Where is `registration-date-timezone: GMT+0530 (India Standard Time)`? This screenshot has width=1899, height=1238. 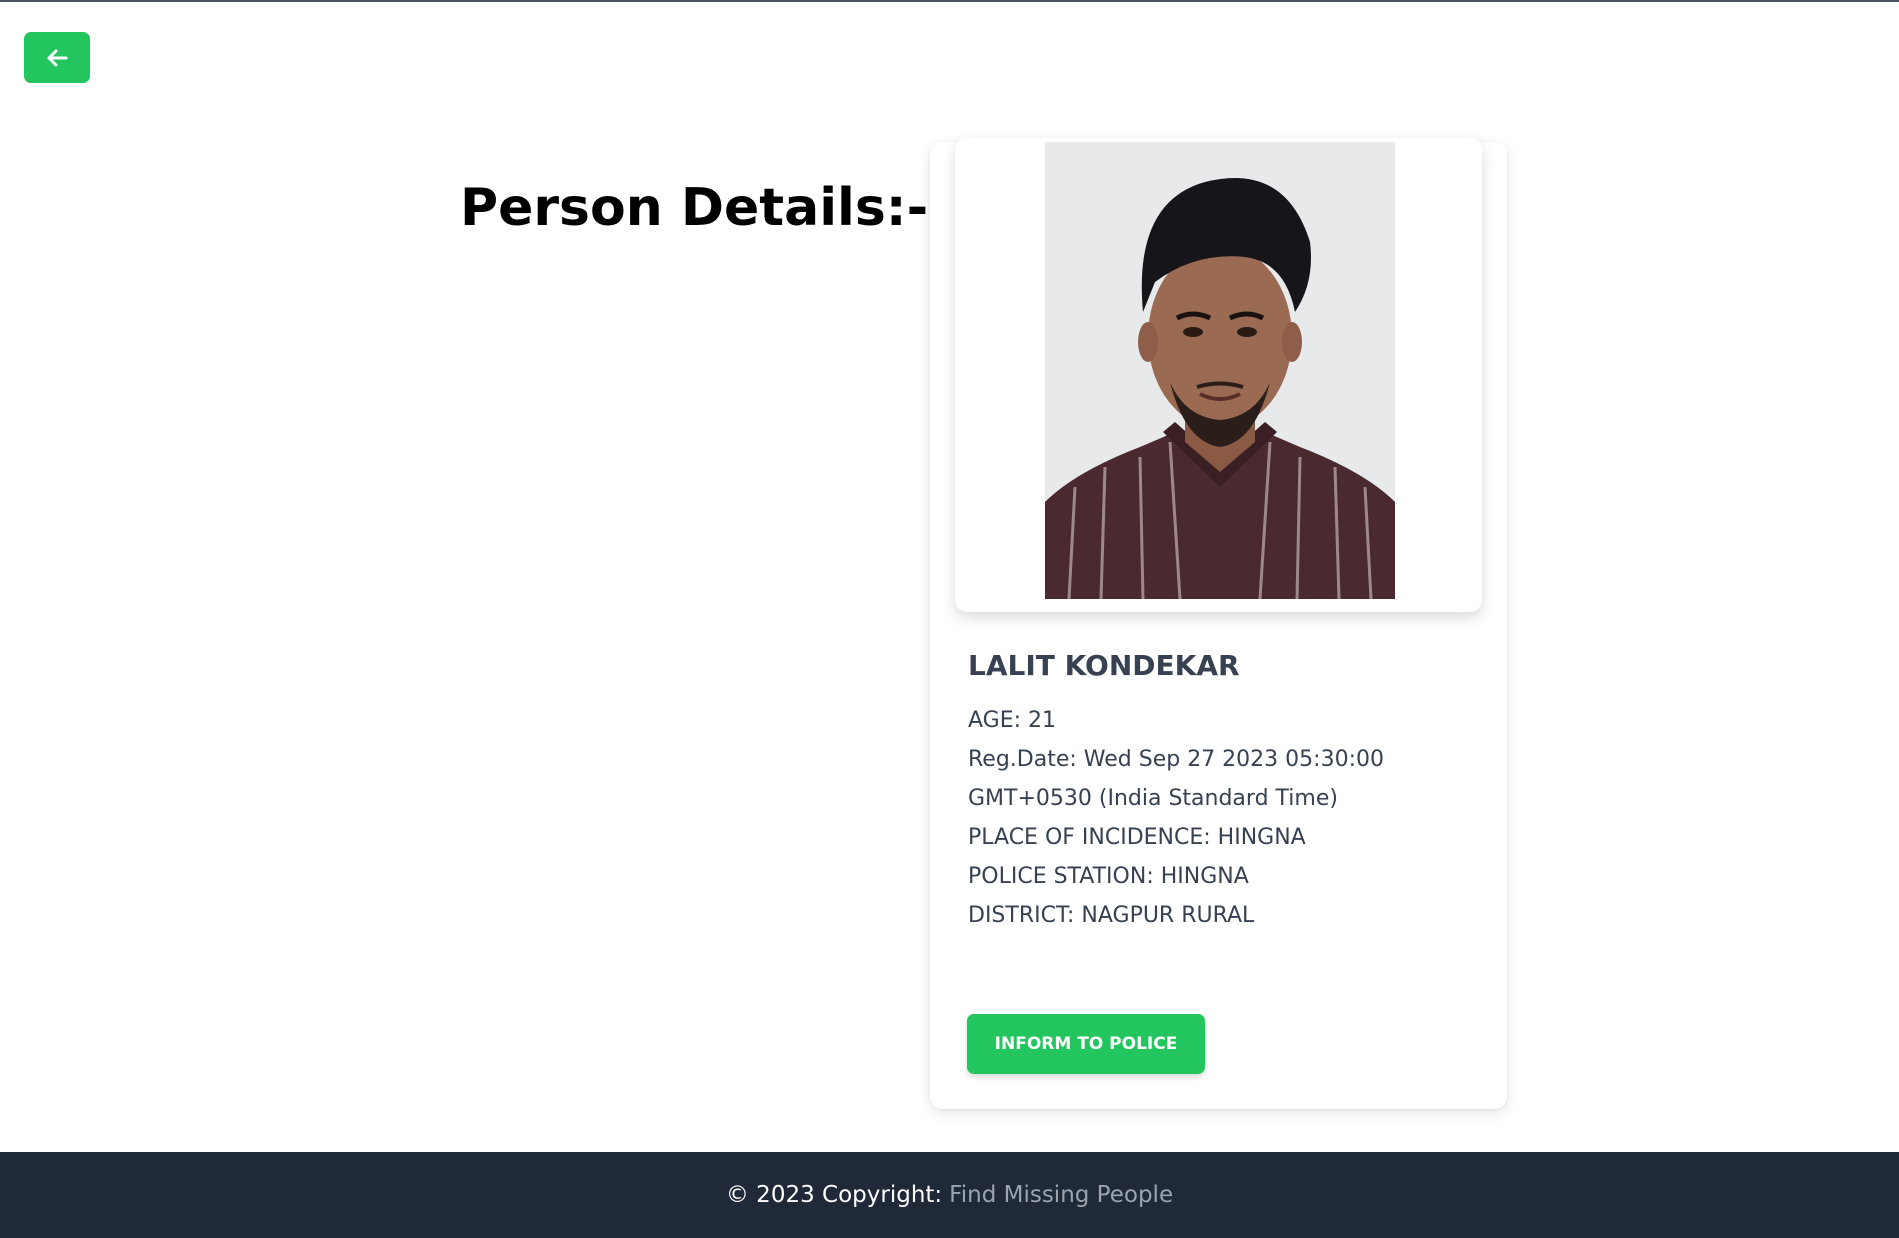
registration-date-timezone: GMT+0530 (India Standard Time) is located at coordinates (1153, 798).